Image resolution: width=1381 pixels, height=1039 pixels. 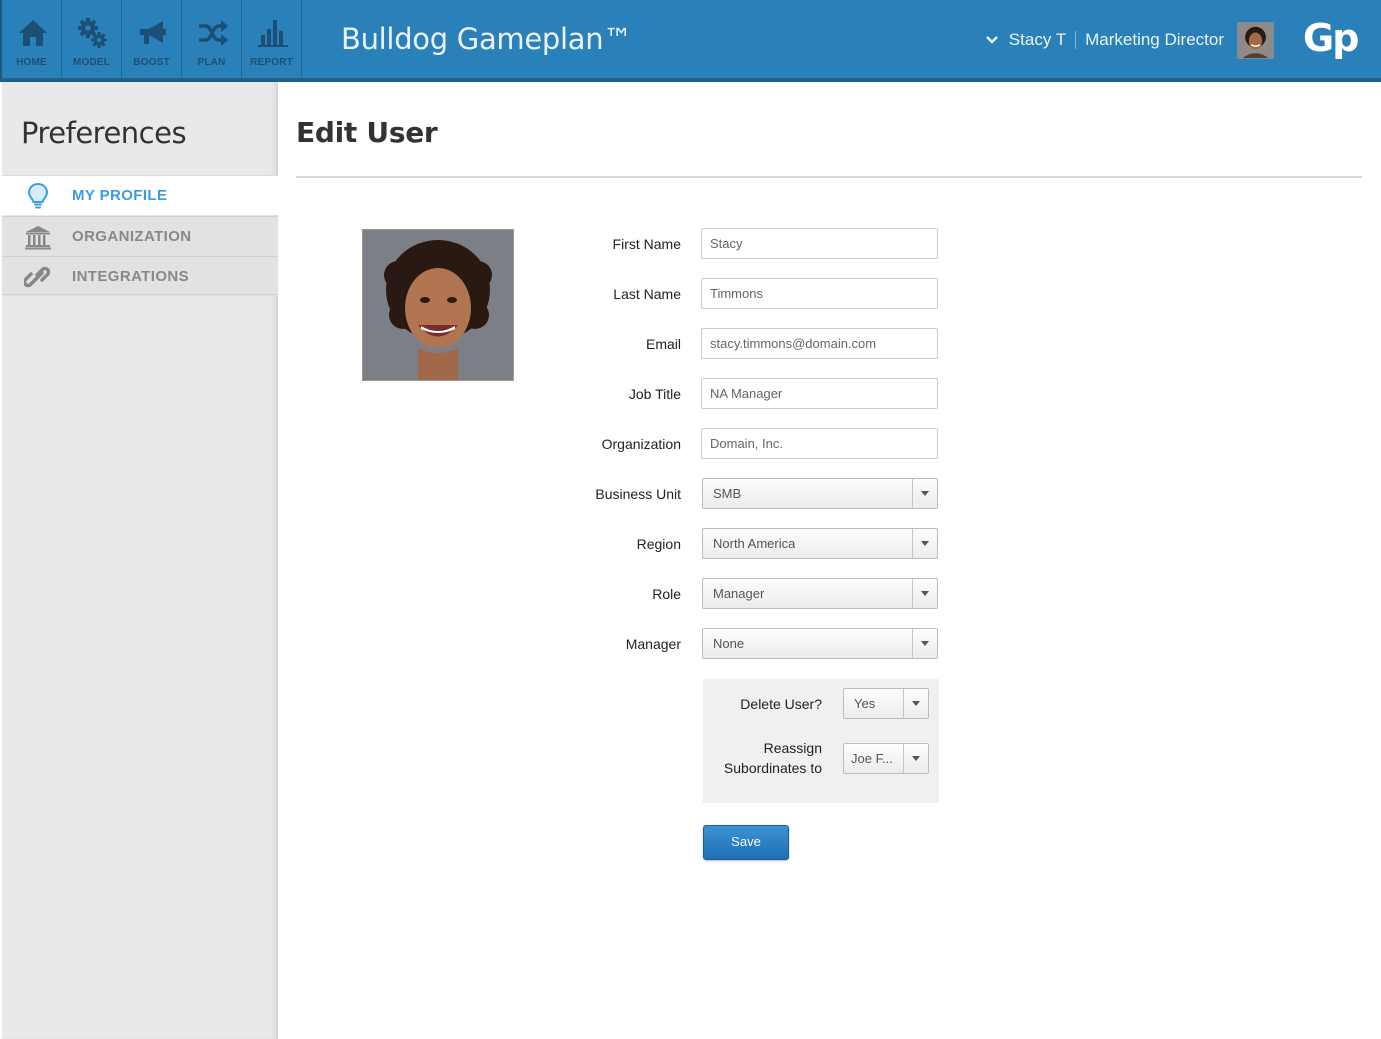 I want to click on email-label: Email, so click(x=663, y=344).